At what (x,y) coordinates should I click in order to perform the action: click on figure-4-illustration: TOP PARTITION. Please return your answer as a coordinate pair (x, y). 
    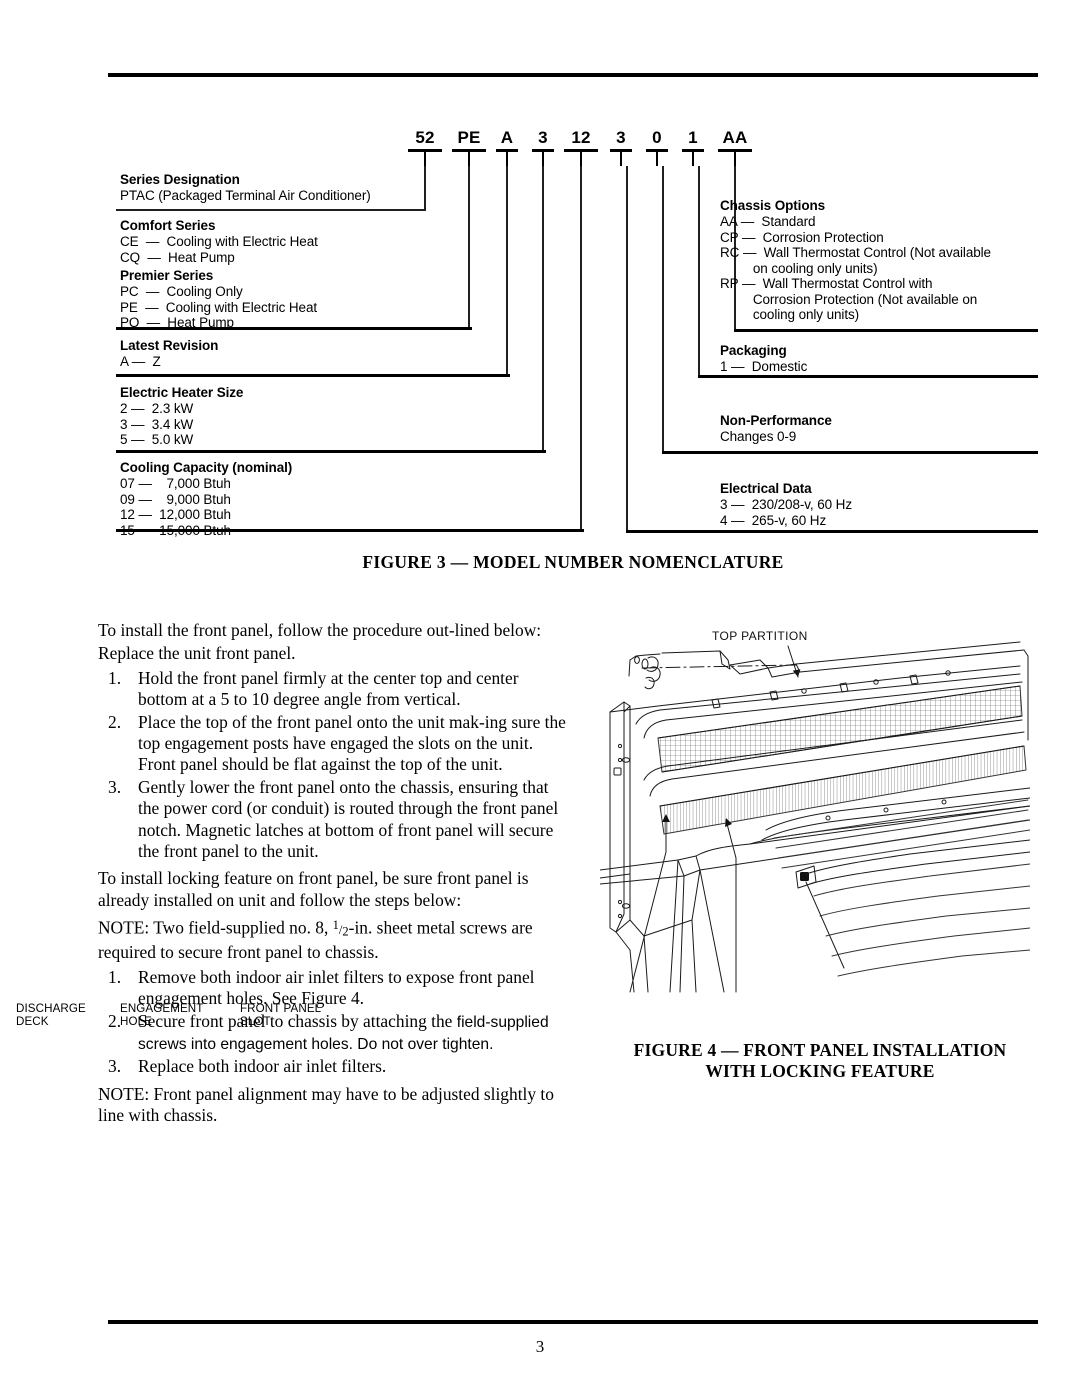
    Looking at the image, I should click on (820, 806).